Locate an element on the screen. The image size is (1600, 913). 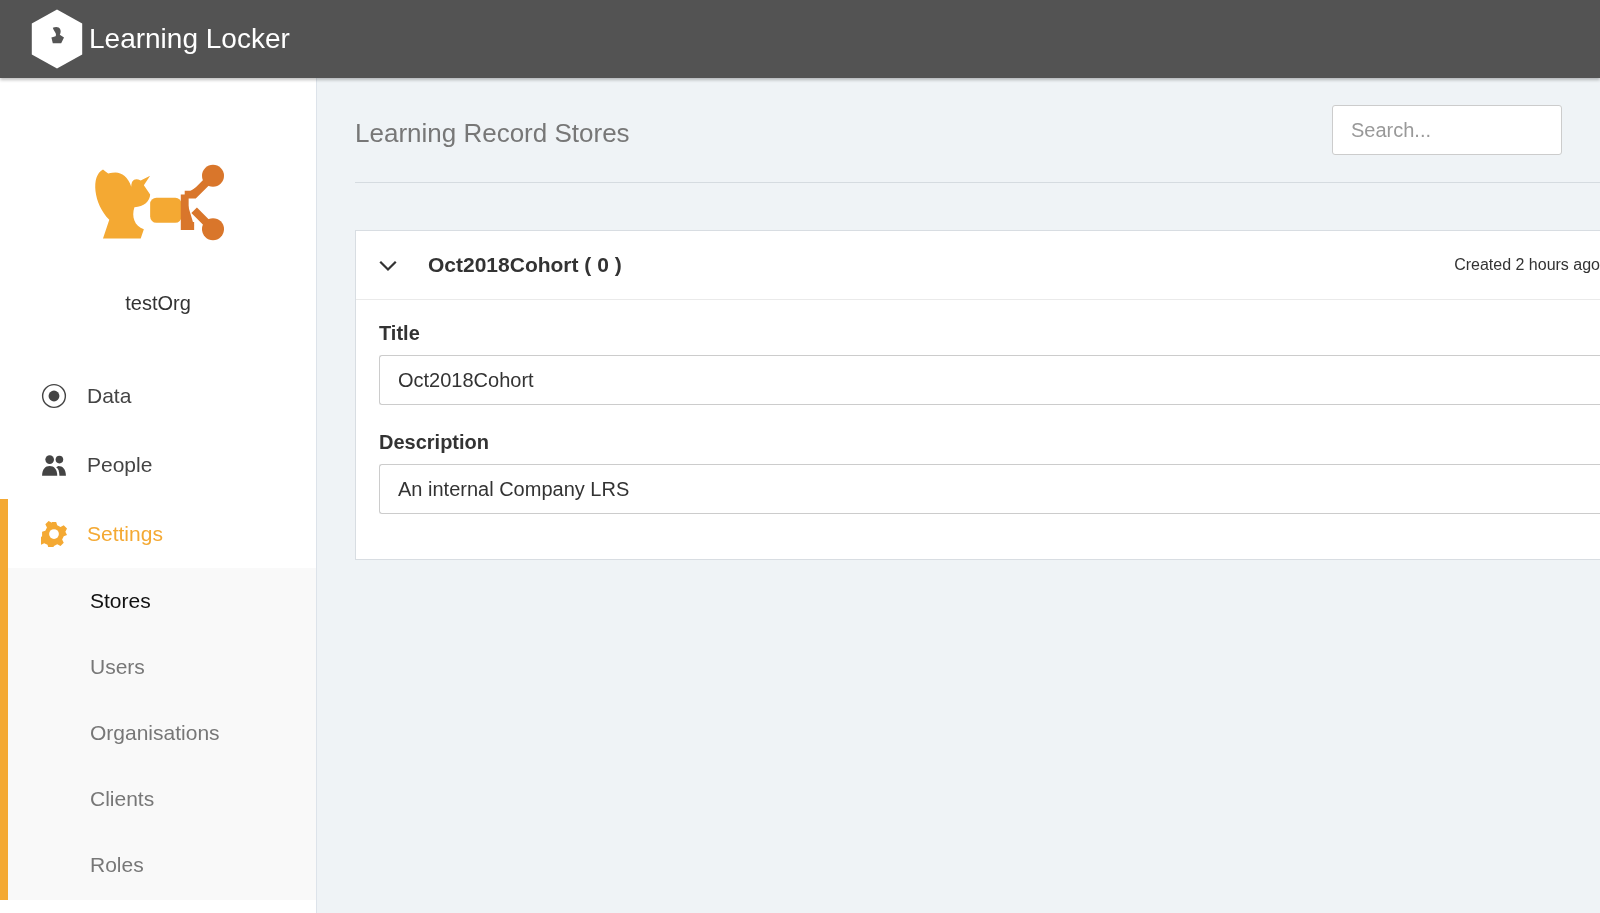
nav-item: People is located at coordinates (158, 464).